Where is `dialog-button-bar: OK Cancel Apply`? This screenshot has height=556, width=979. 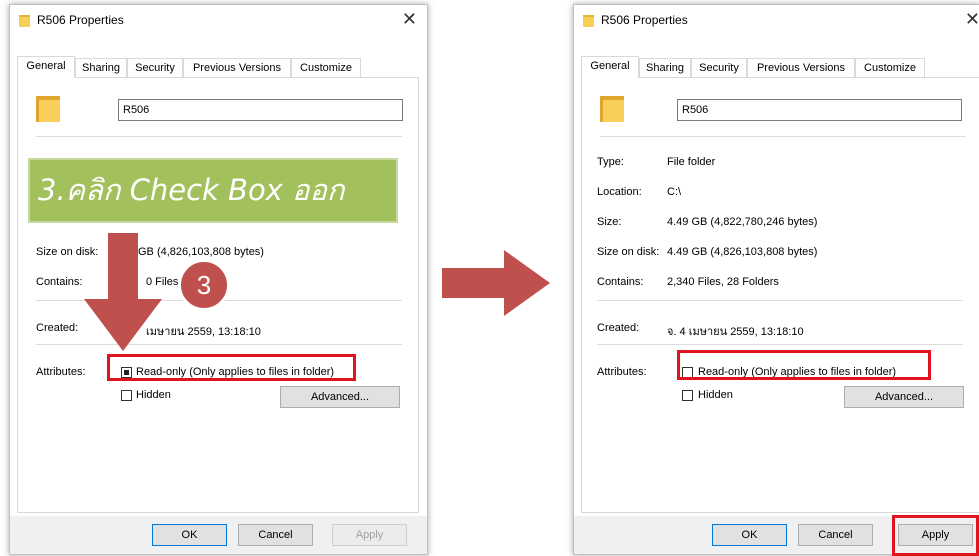 dialog-button-bar: OK Cancel Apply is located at coordinates (218, 535).